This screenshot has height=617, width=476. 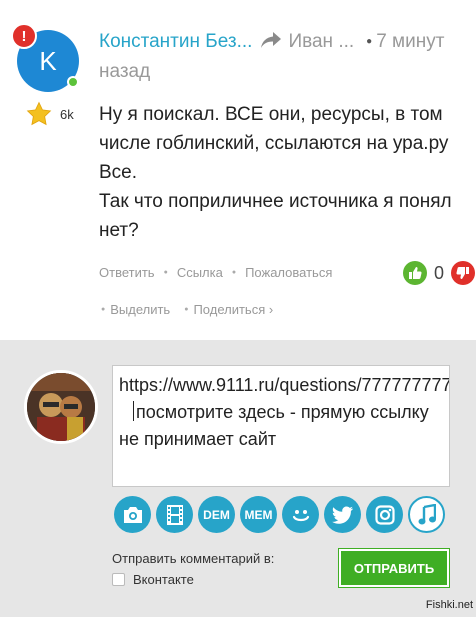 I want to click on votes: 0, so click(x=439, y=273).